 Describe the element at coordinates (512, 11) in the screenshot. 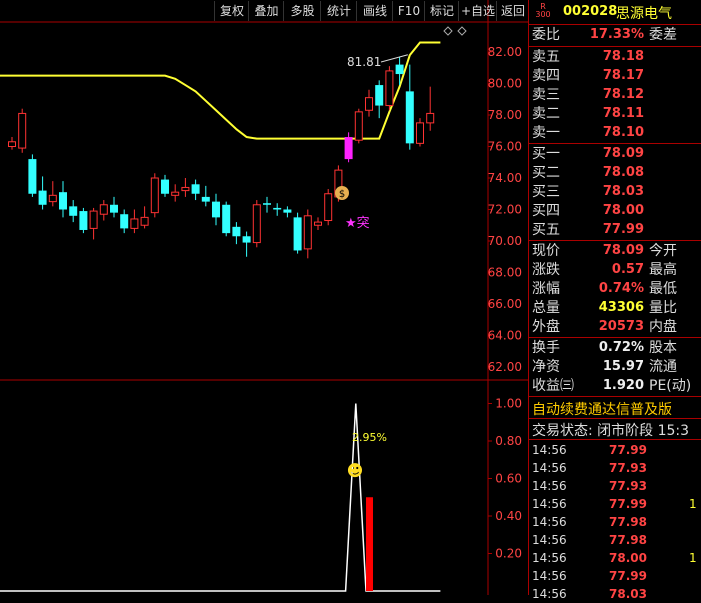

I see `toolbar-button-8: 返回` at that location.